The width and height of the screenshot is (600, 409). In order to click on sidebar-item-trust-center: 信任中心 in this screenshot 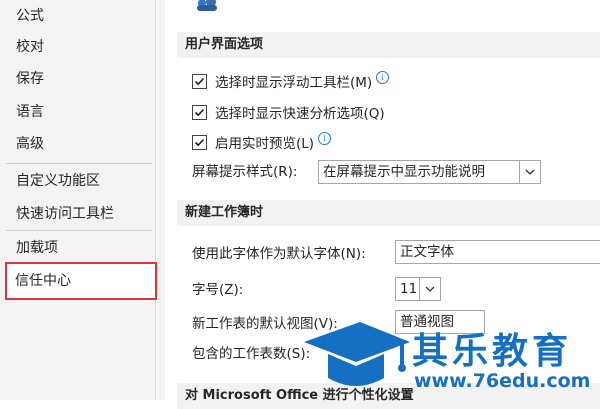, I will do `click(81, 281)`.